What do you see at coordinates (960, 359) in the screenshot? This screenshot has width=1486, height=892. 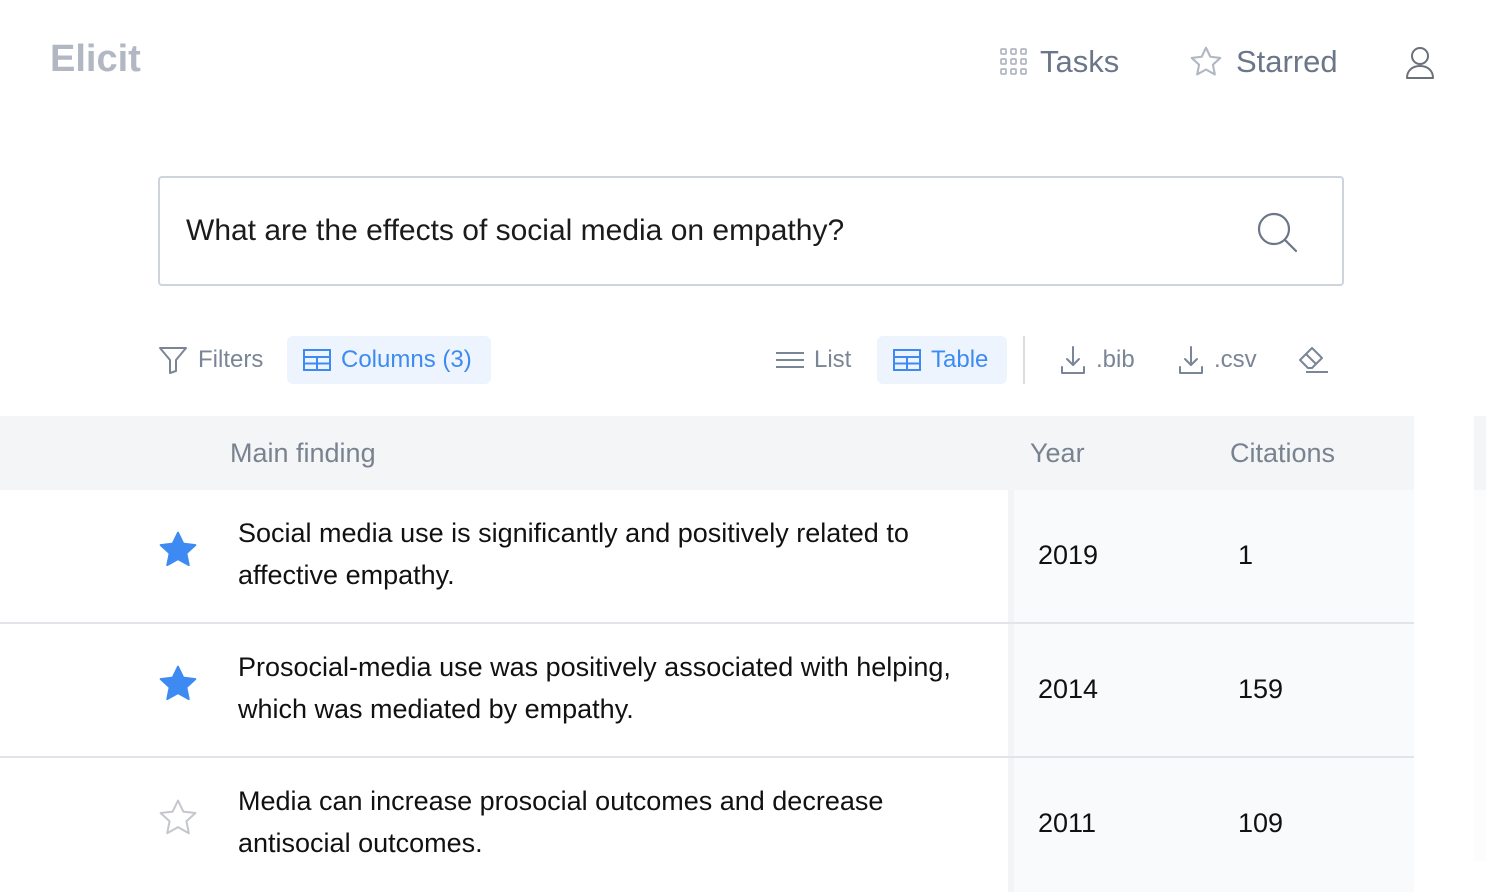 I see `table-label: Table` at bounding box center [960, 359].